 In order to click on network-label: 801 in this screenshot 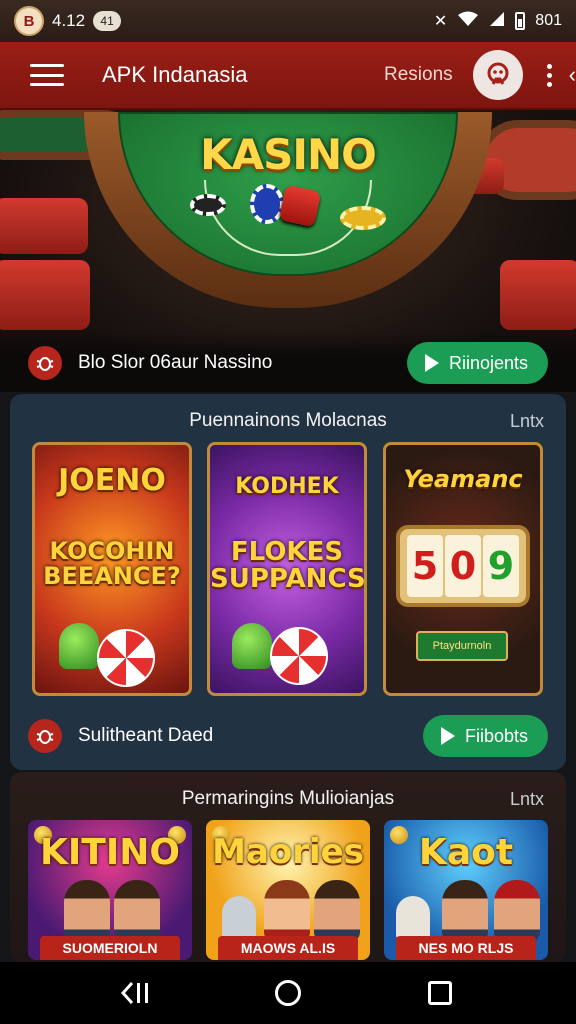, I will do `click(548, 20)`.